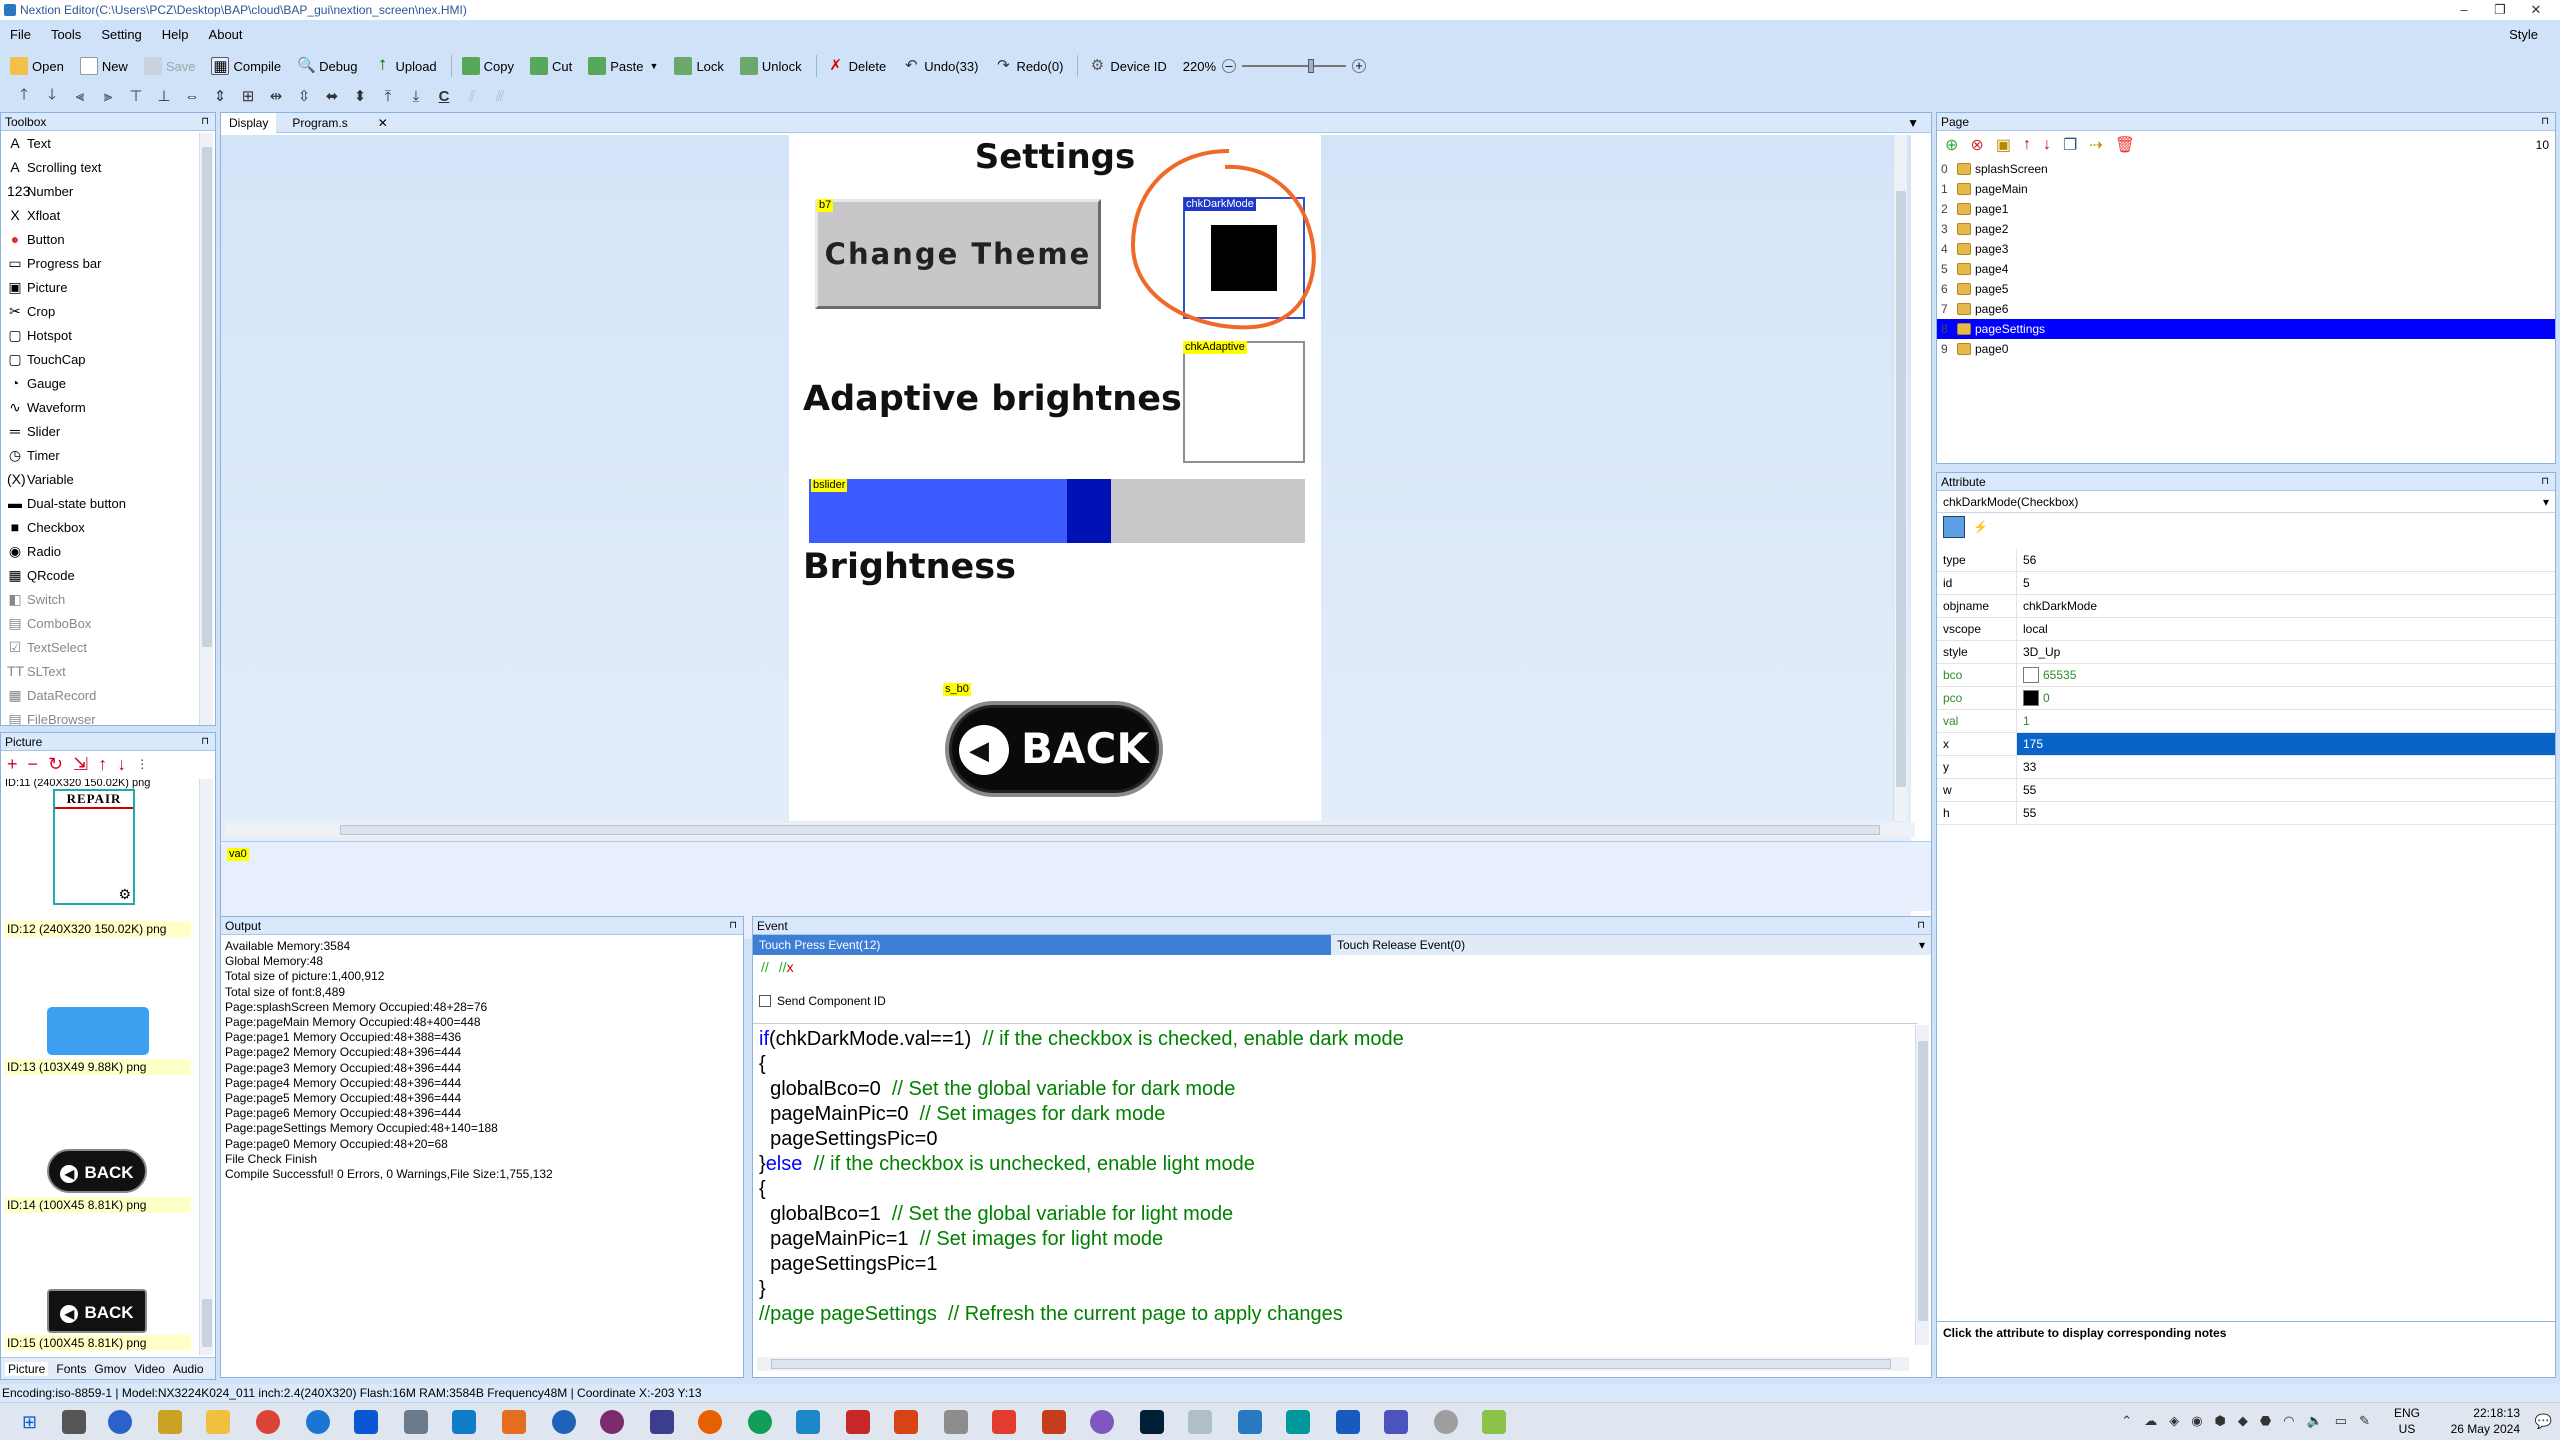 The width and height of the screenshot is (2560, 1440). What do you see at coordinates (108, 503) in the screenshot?
I see `toolbox-item-dual-state-button: ▬ Dual-state button` at bounding box center [108, 503].